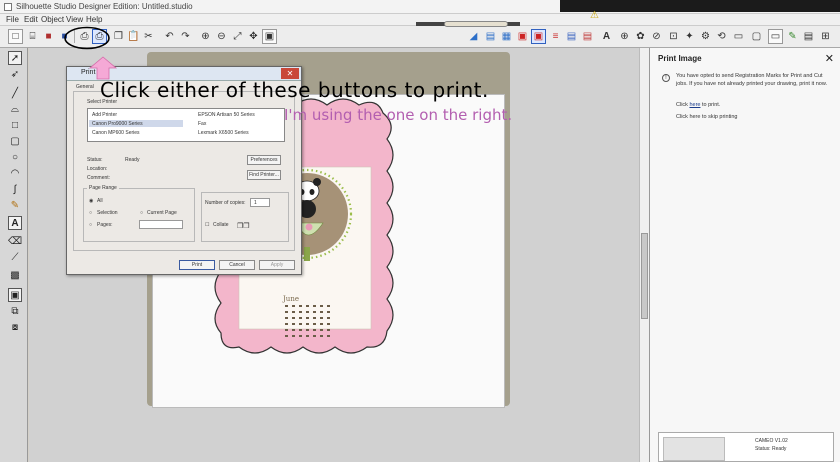  Describe the element at coordinates (141, 213) in the screenshot. I see `range-current-radio: ○` at that location.